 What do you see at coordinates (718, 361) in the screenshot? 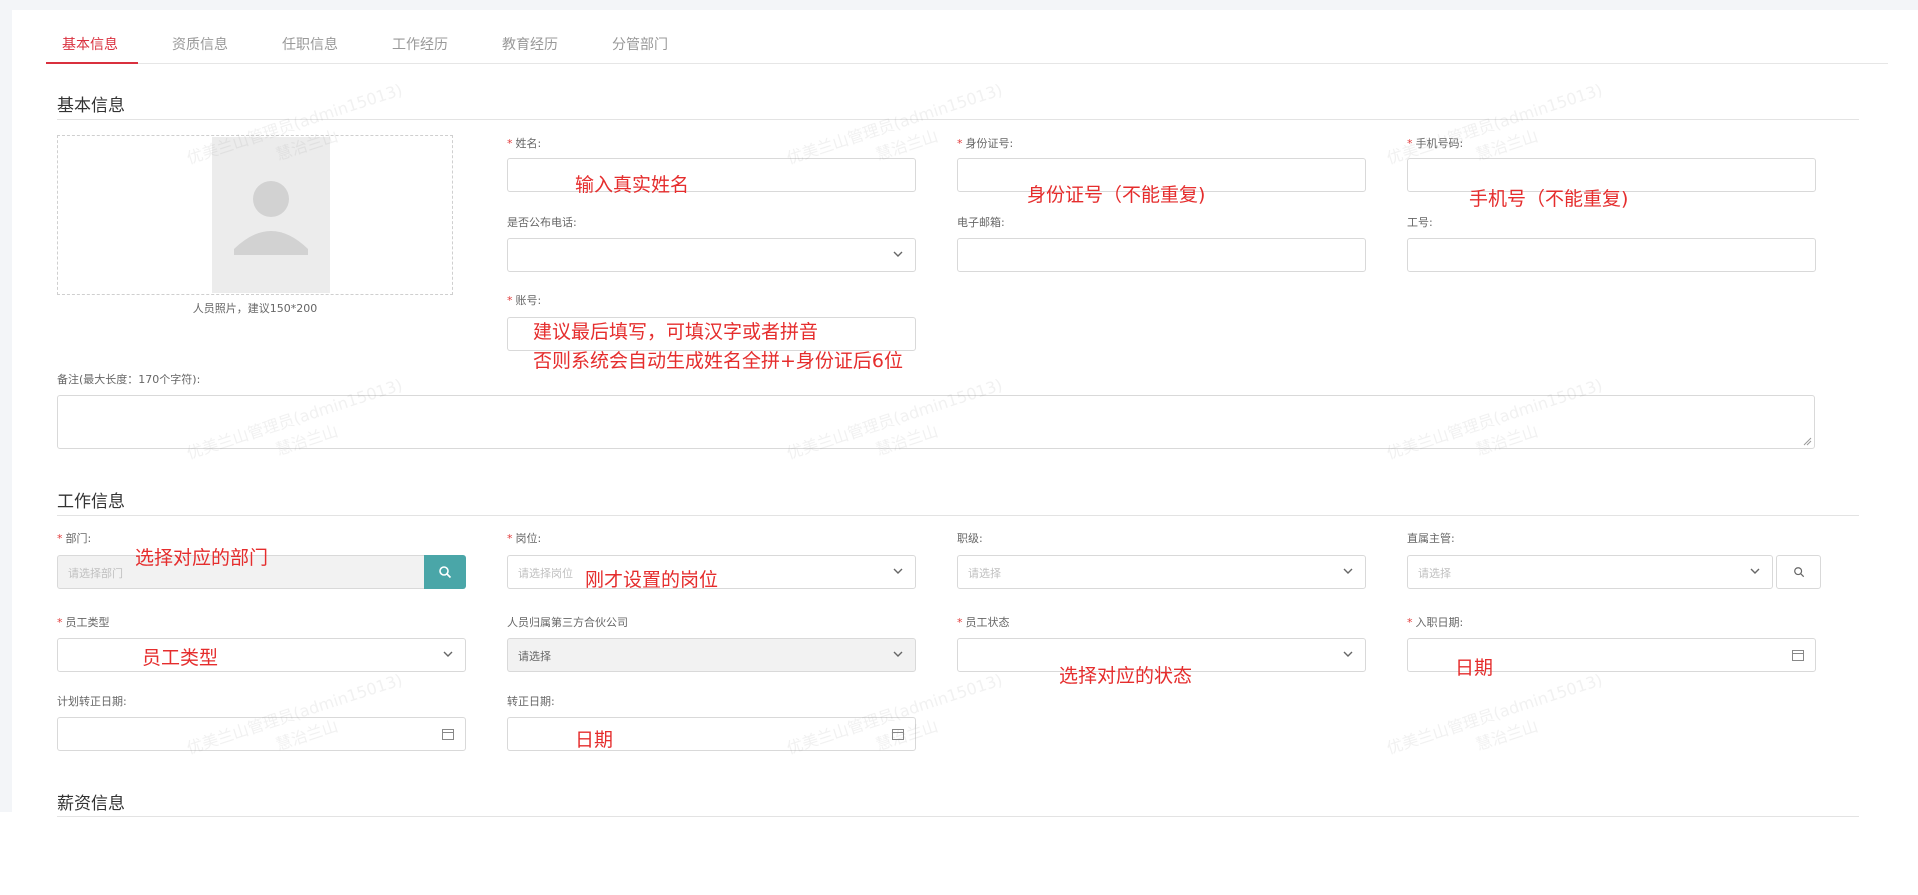
I see `annotation-account-line2: 否则系统会自动生成姓名全拼+身份证后6位` at bounding box center [718, 361].